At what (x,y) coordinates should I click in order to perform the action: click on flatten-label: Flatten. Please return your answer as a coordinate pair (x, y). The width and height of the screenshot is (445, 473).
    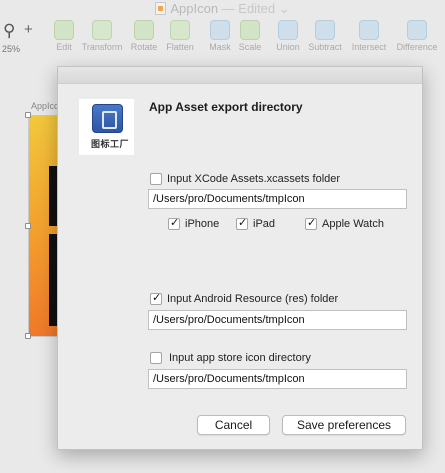
    Looking at the image, I should click on (180, 47).